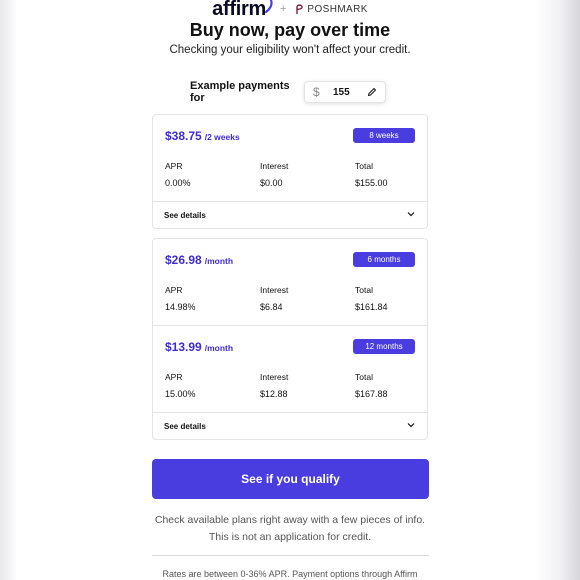 Image resolution: width=580 pixels, height=580 pixels. What do you see at coordinates (274, 174) in the screenshot?
I see `interest-stat: Interest $0.00` at bounding box center [274, 174].